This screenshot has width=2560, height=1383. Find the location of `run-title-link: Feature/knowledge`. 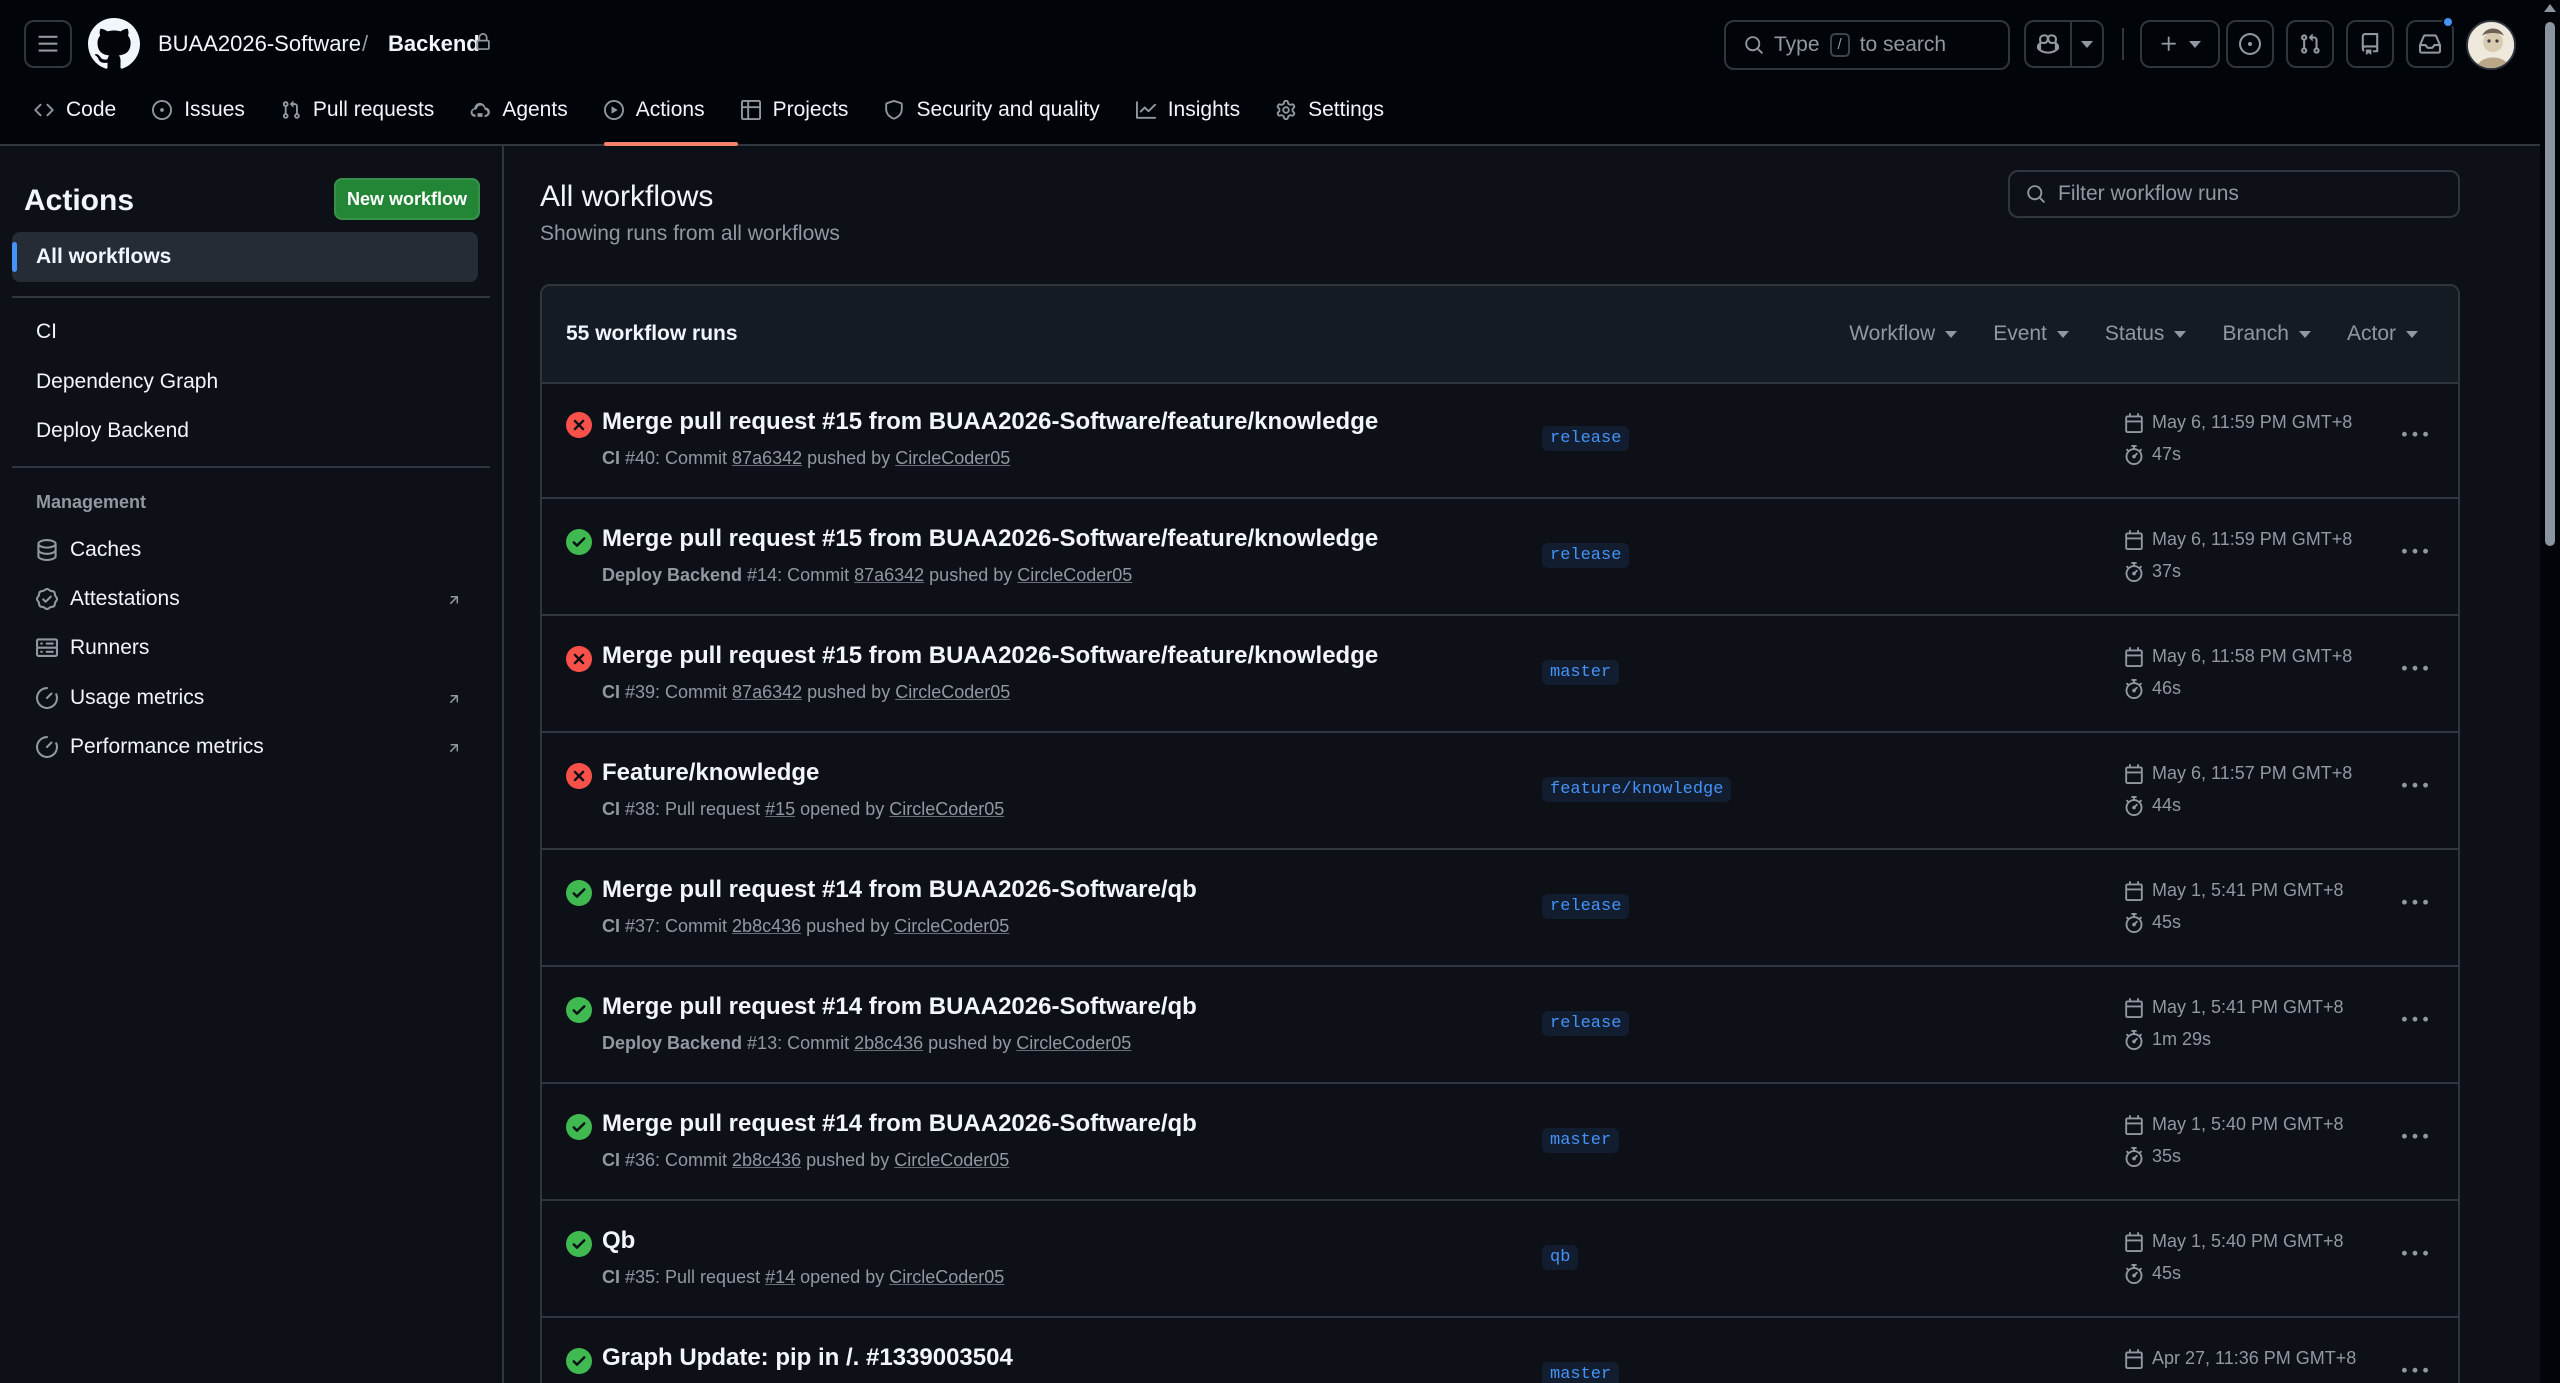

run-title-link: Feature/knowledge is located at coordinates (710, 773).